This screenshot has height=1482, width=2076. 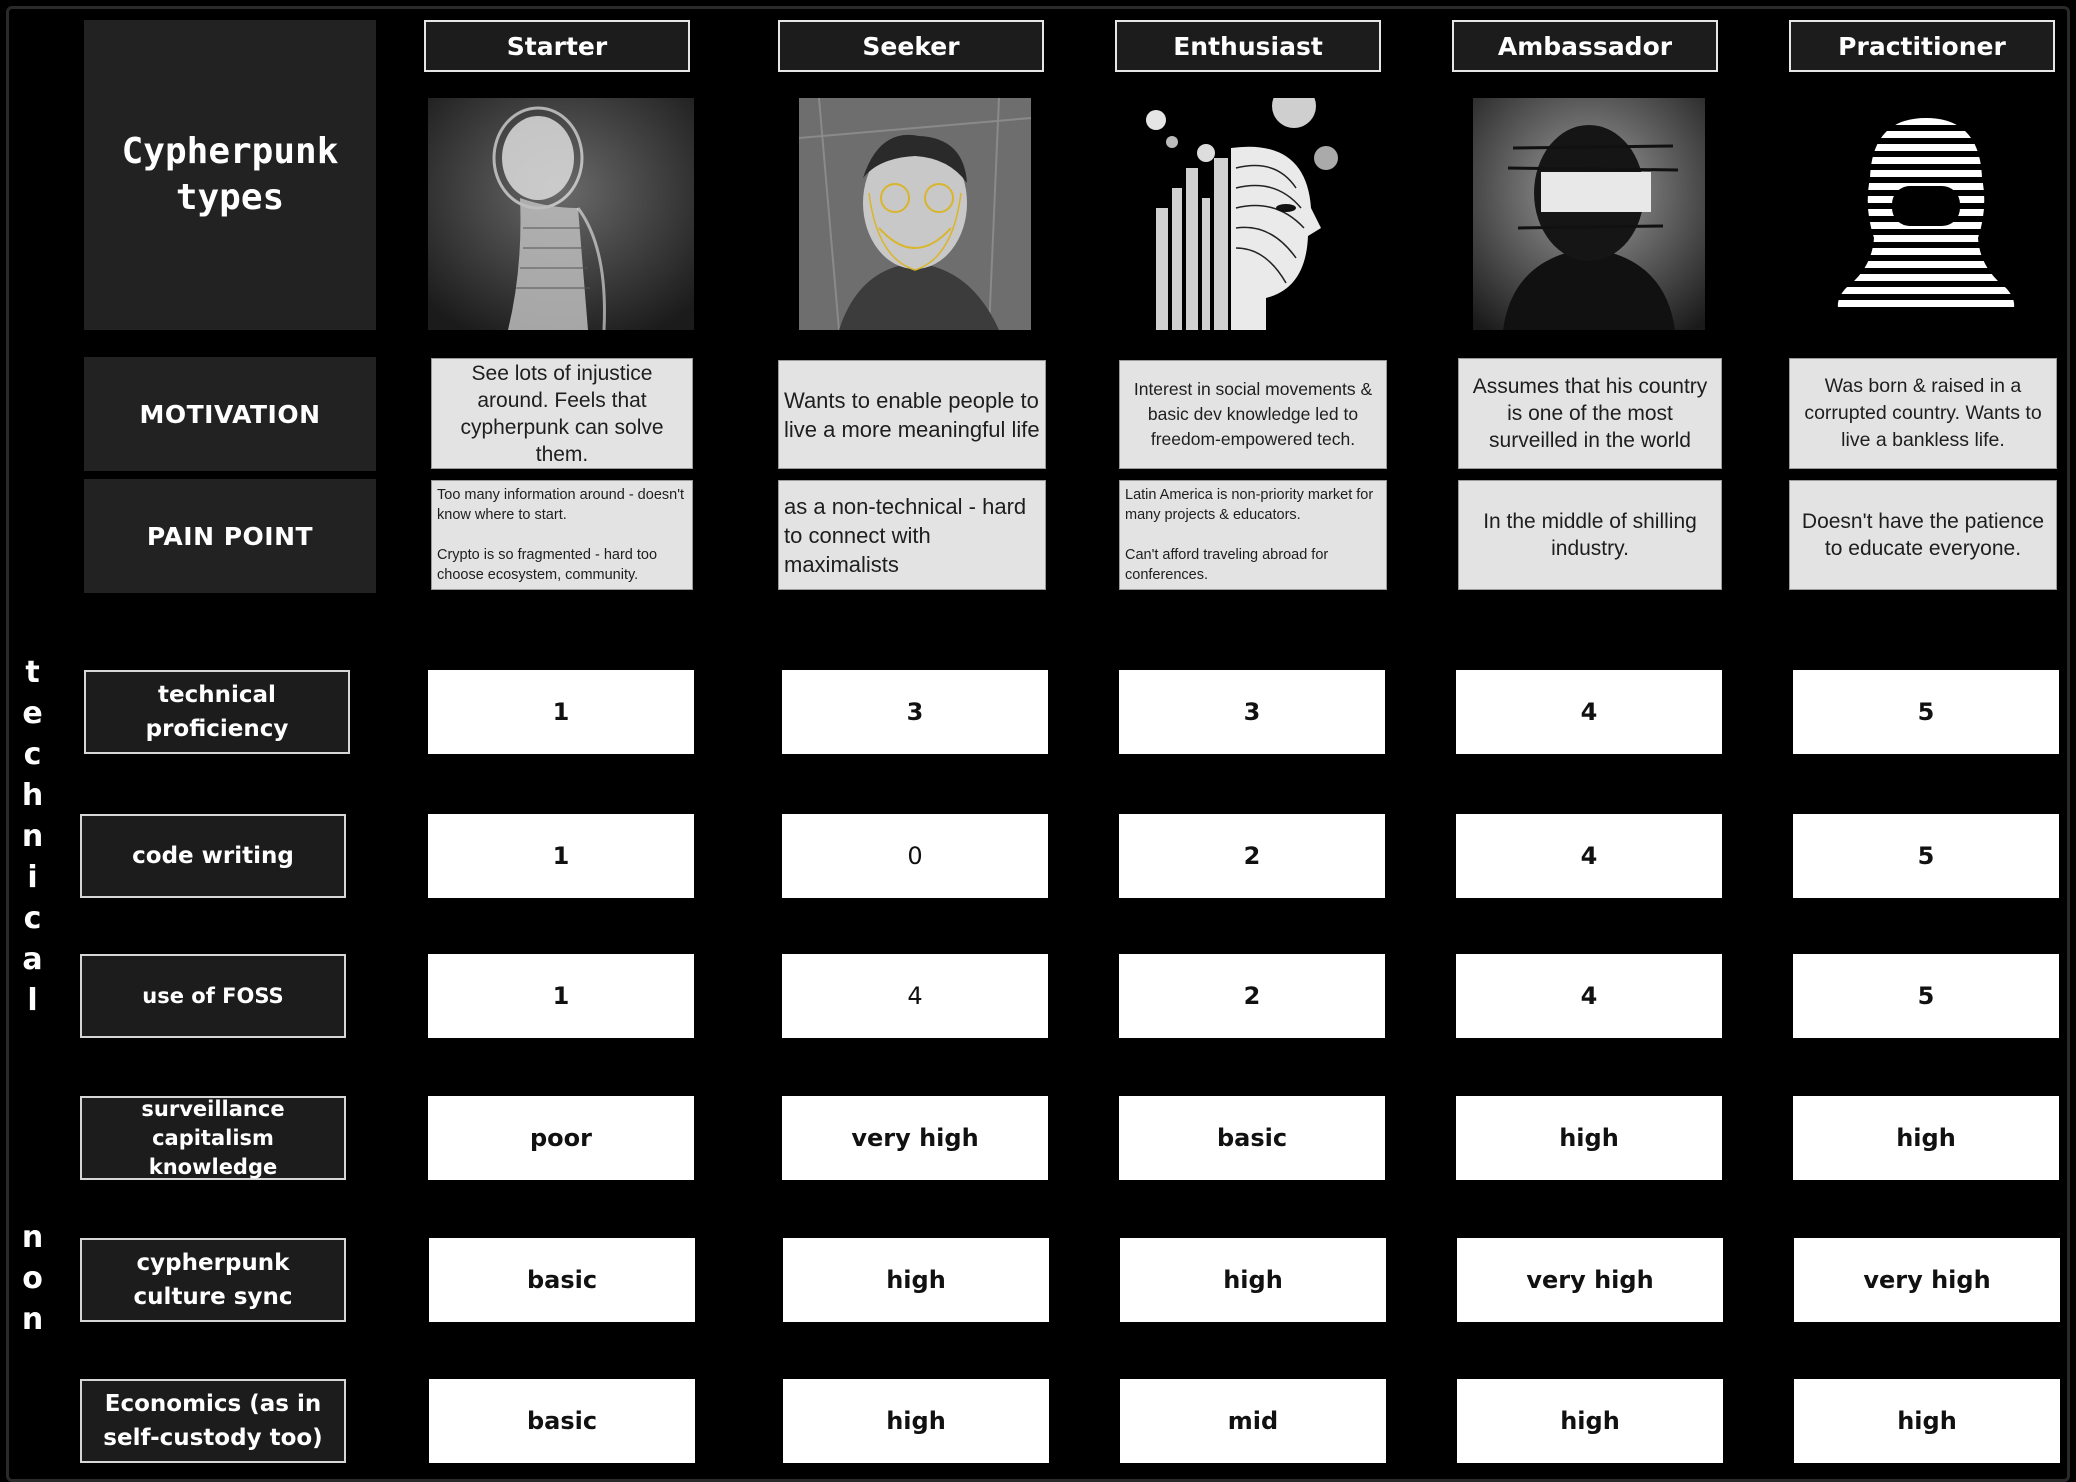 What do you see at coordinates (217, 712) in the screenshot?
I see `row-label-technical-proficiency: technical proficiency` at bounding box center [217, 712].